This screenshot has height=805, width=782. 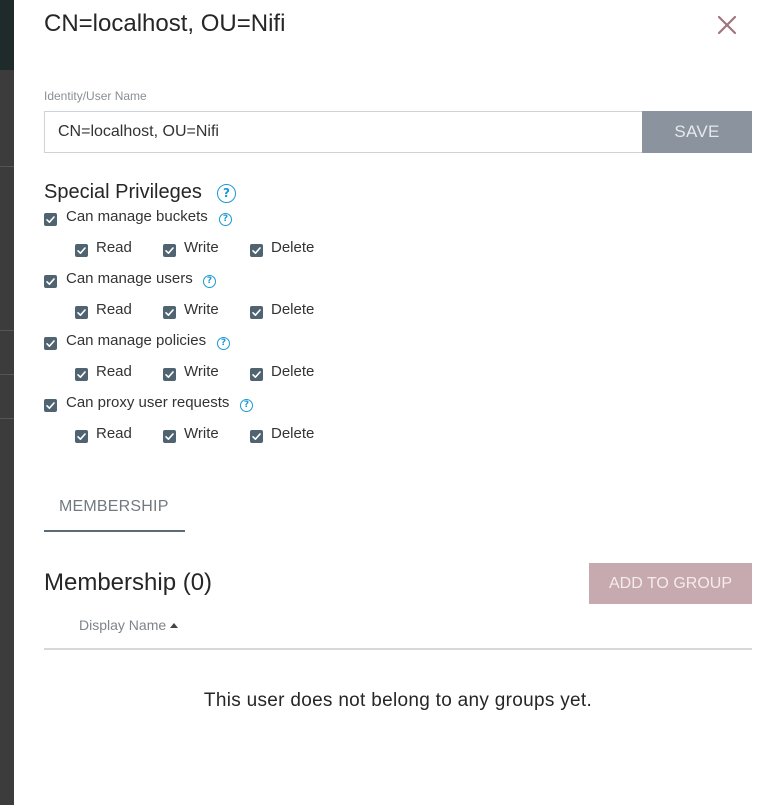 What do you see at coordinates (169, 250) in the screenshot?
I see `checkbox-can-manage-buckets-write` at bounding box center [169, 250].